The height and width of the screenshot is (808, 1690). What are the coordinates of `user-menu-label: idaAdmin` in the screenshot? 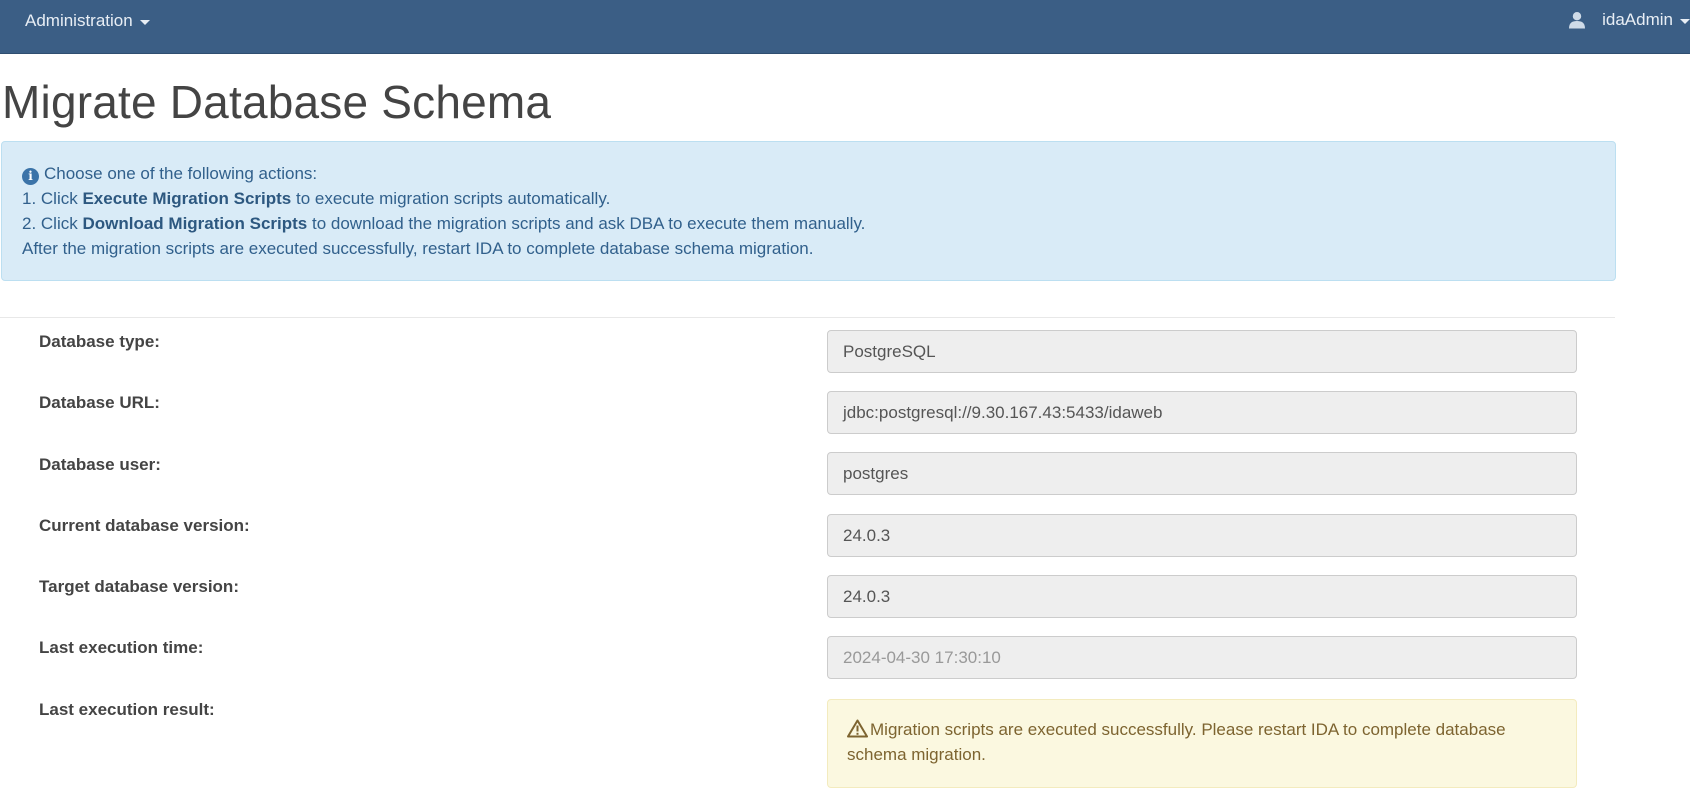 It's located at (1637, 19).